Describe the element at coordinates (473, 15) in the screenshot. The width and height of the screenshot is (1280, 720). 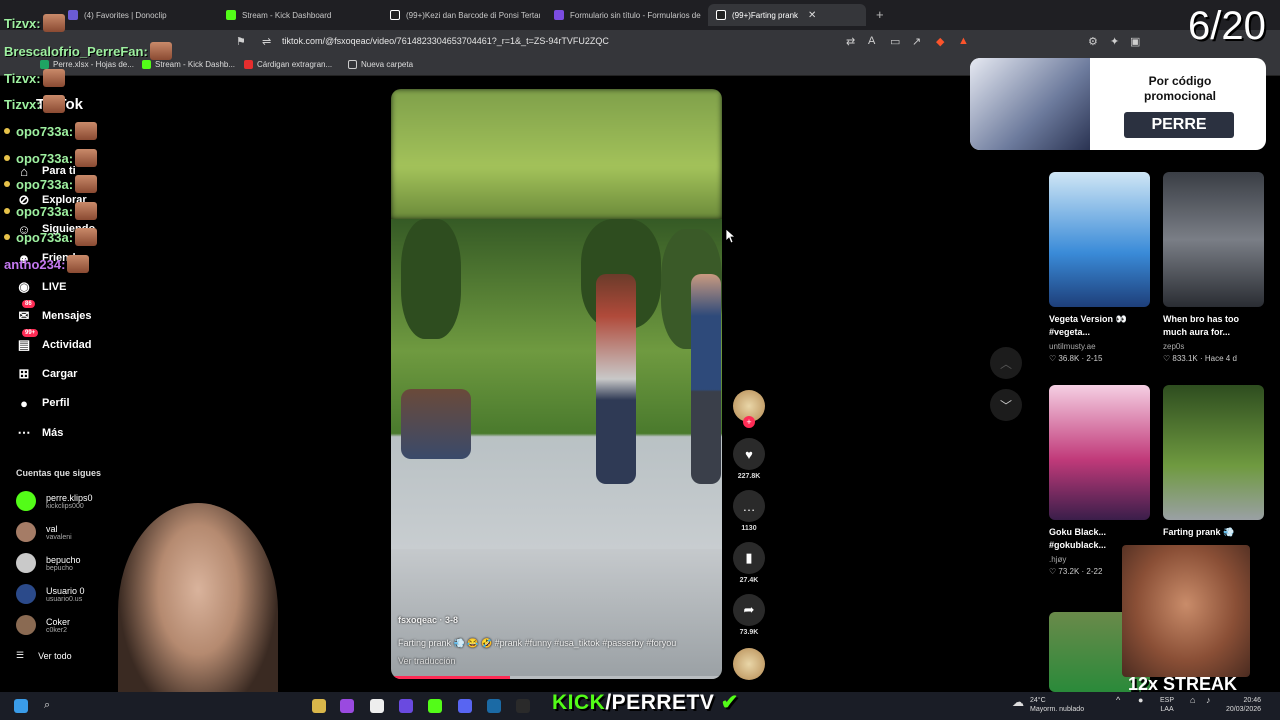
I see `tab-label: (99+)Kezi dan Barcode di Ponsi Tertan` at that location.